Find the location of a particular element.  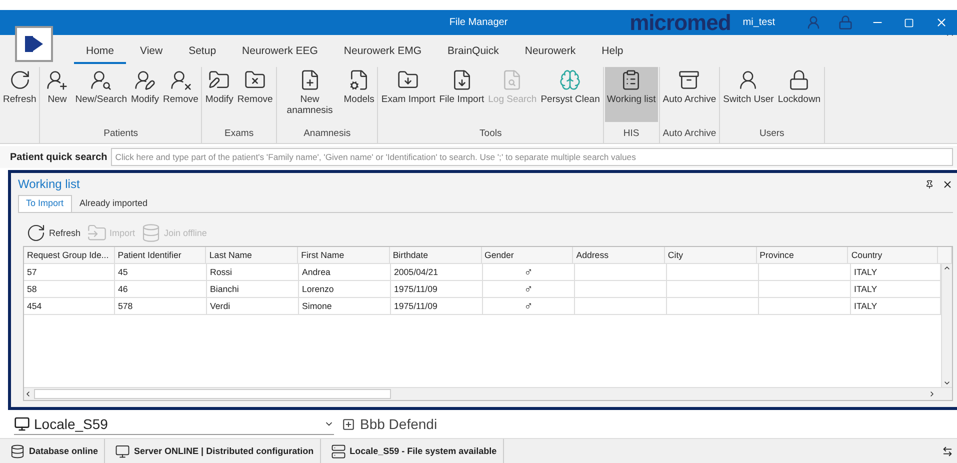

table-cell: Verdi is located at coordinates (253, 306).